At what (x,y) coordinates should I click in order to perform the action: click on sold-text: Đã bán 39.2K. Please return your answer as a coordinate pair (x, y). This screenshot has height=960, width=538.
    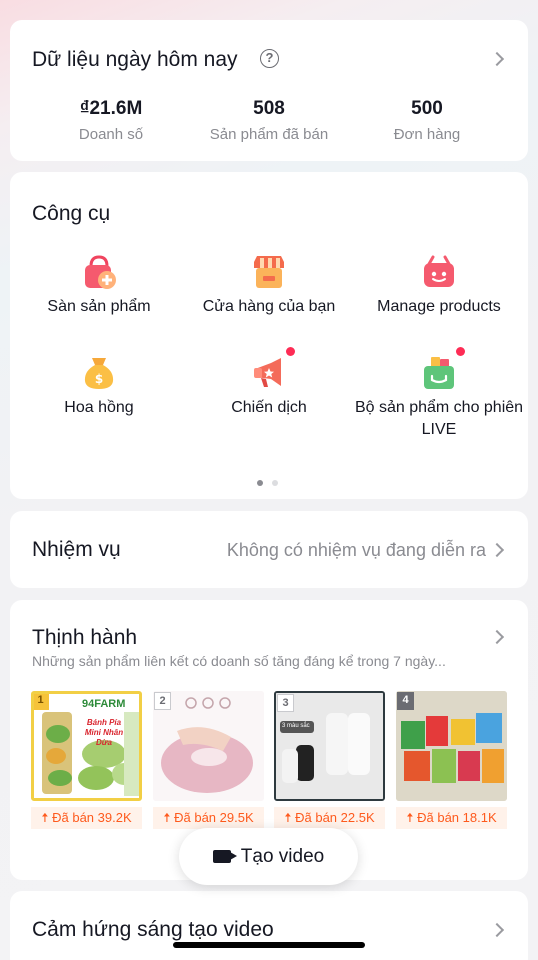
    Looking at the image, I should click on (92, 817).